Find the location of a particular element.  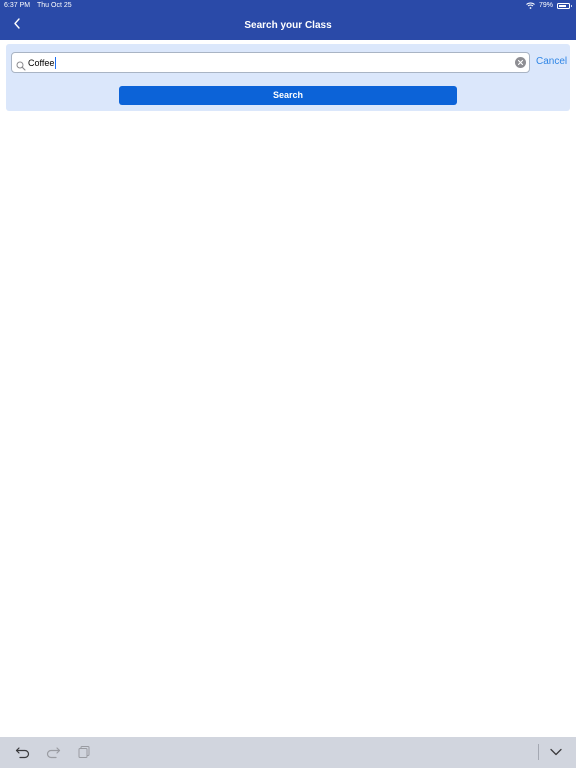

search-input is located at coordinates (267, 62).